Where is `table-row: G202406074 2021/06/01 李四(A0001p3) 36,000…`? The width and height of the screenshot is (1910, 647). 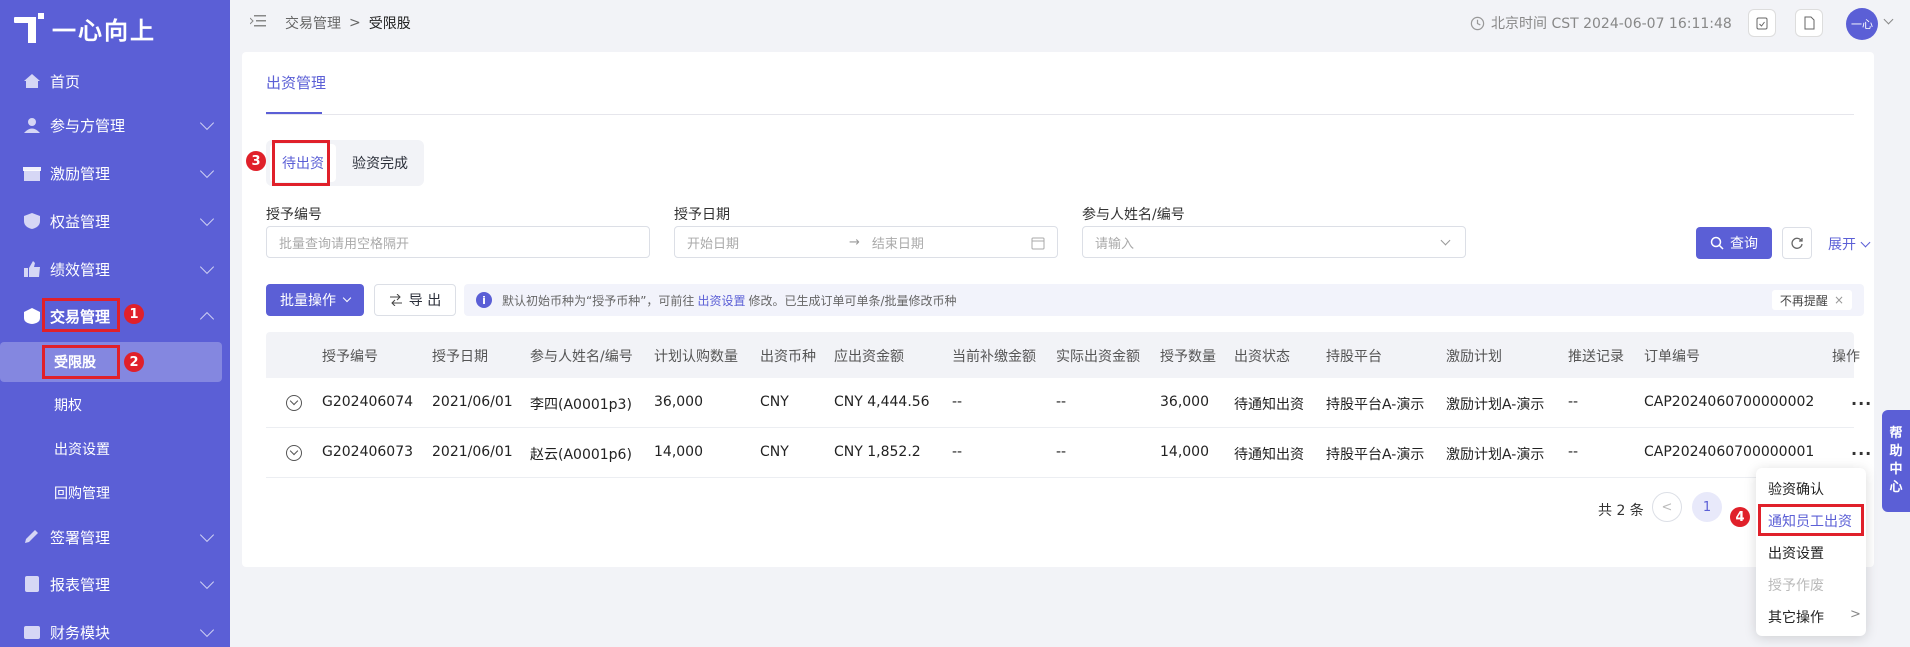
table-row: G202406074 2021/06/01 李四(A0001p3) 36,000… is located at coordinates (1068, 403).